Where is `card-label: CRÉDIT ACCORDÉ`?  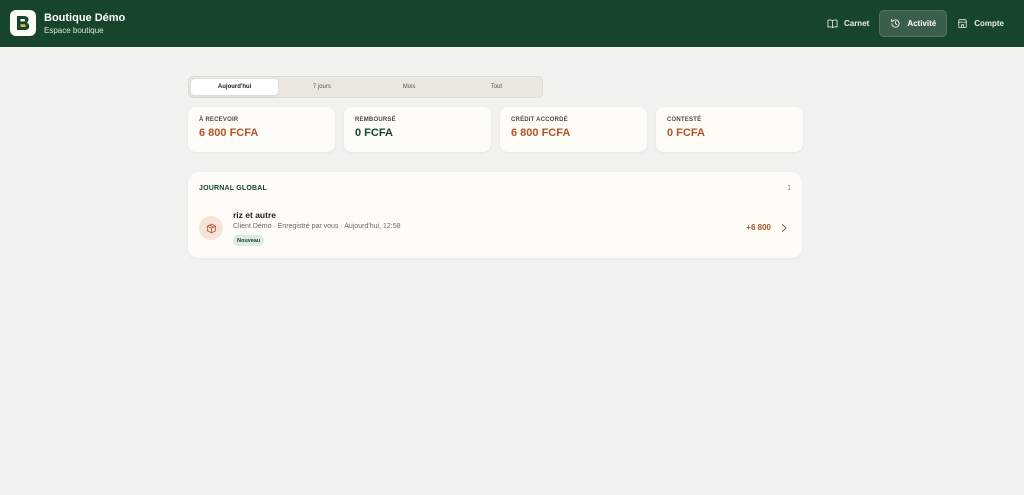
card-label: CRÉDIT ACCORDÉ is located at coordinates (539, 120).